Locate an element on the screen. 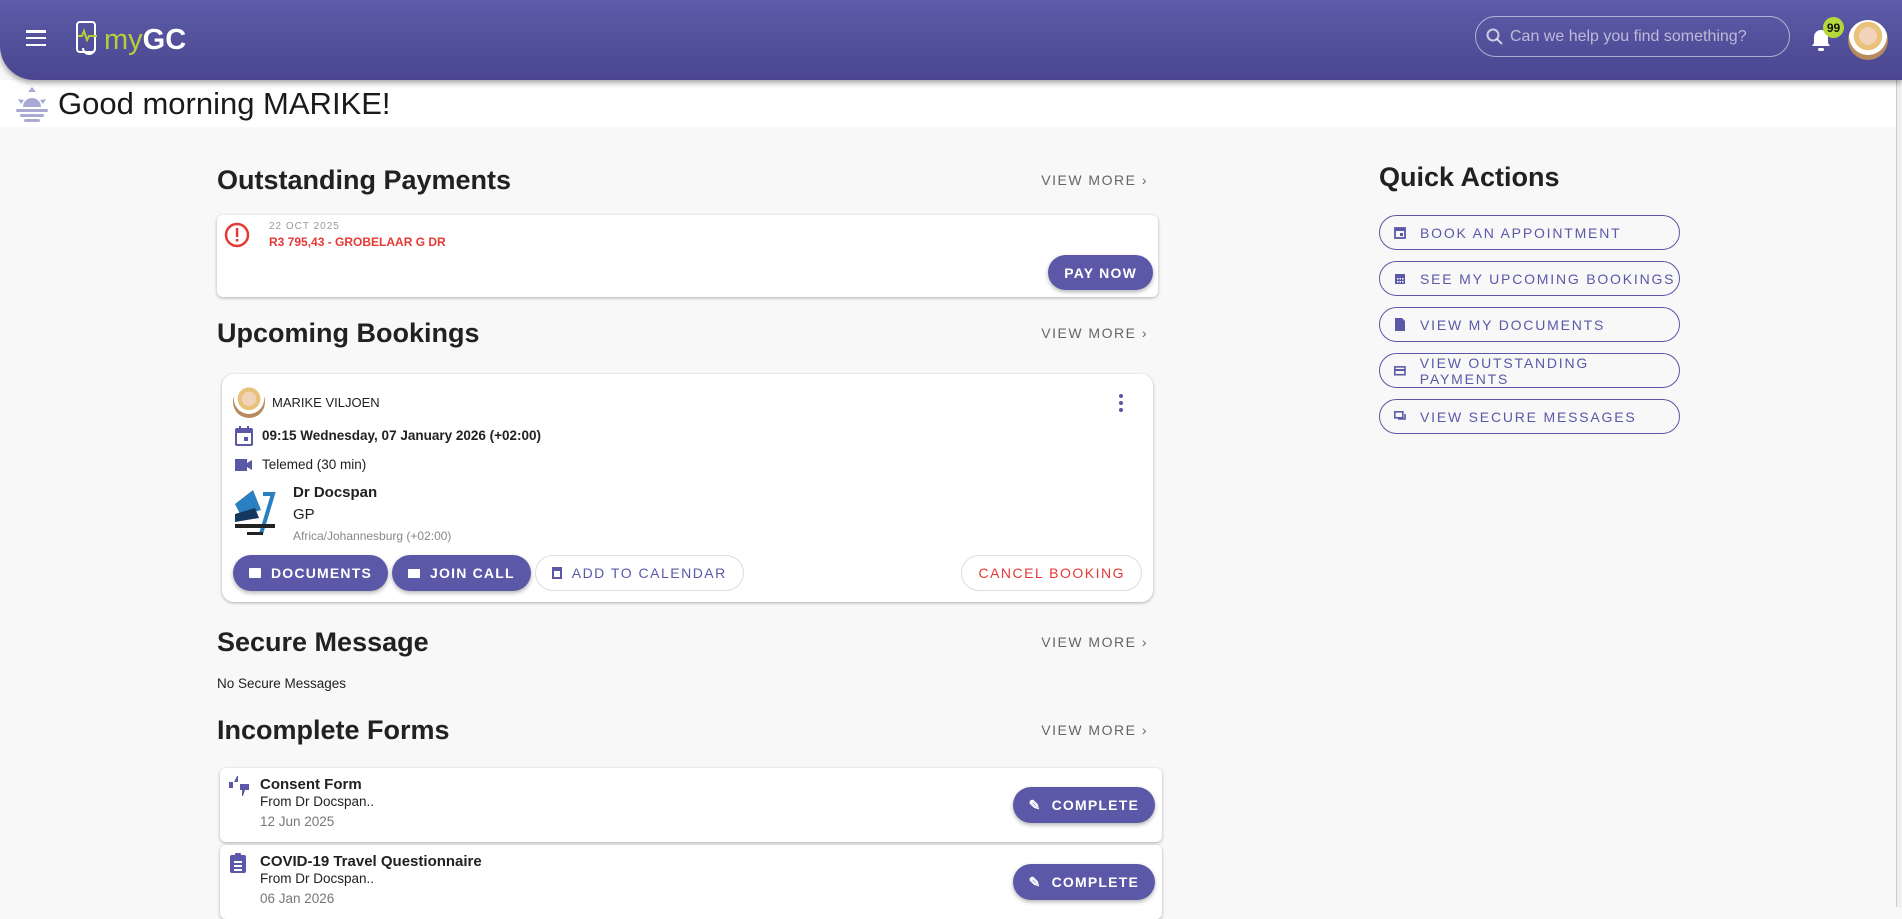 This screenshot has height=919, width=1902. form-title: COVID-19 Travel Questionnaire is located at coordinates (371, 861).